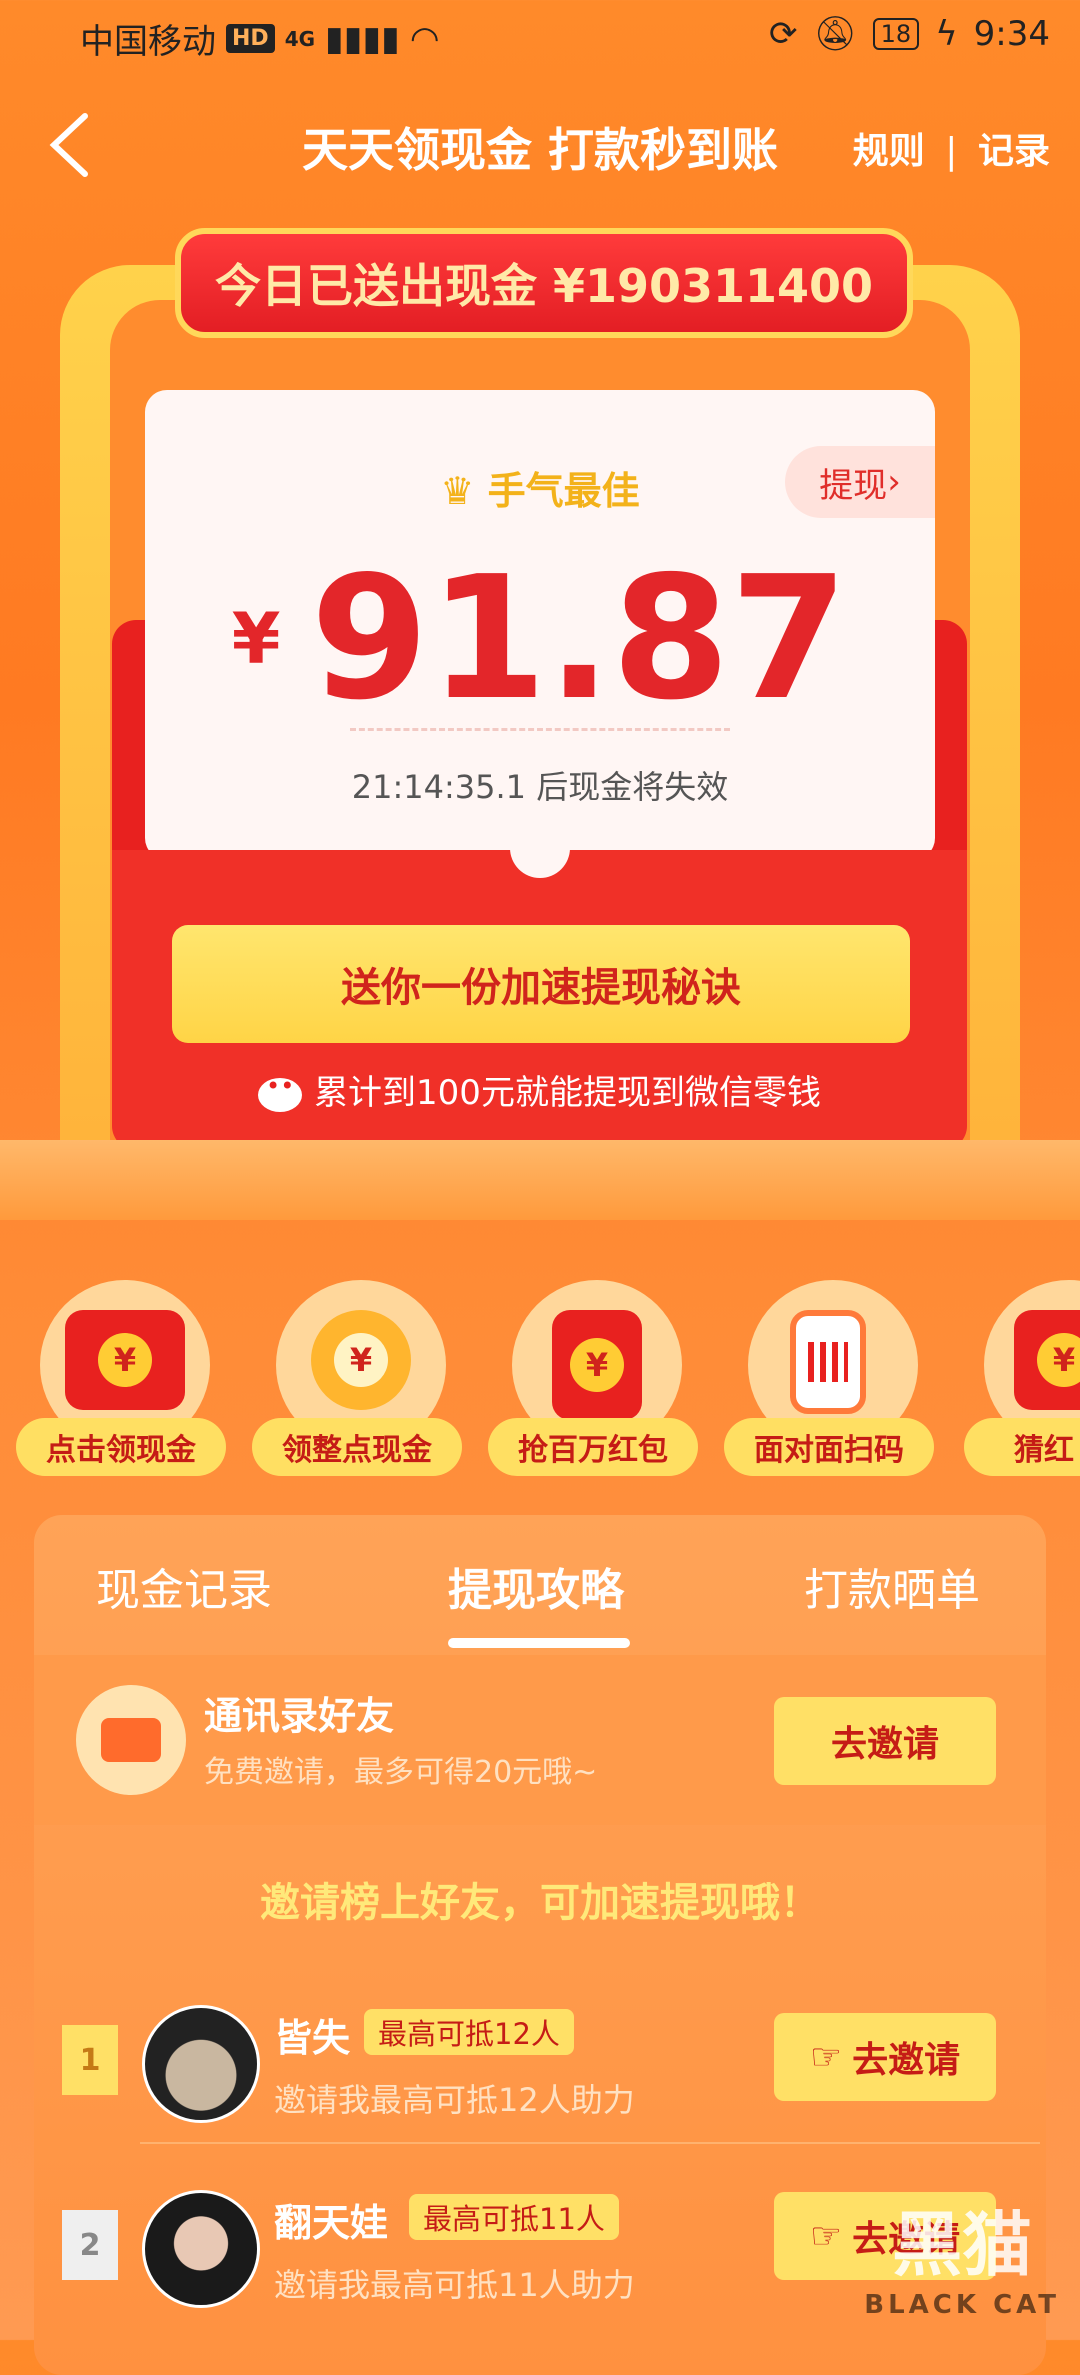 This screenshot has width=1080, height=2375. I want to click on max-offset-badge: 最高可抵12人, so click(469, 2032).